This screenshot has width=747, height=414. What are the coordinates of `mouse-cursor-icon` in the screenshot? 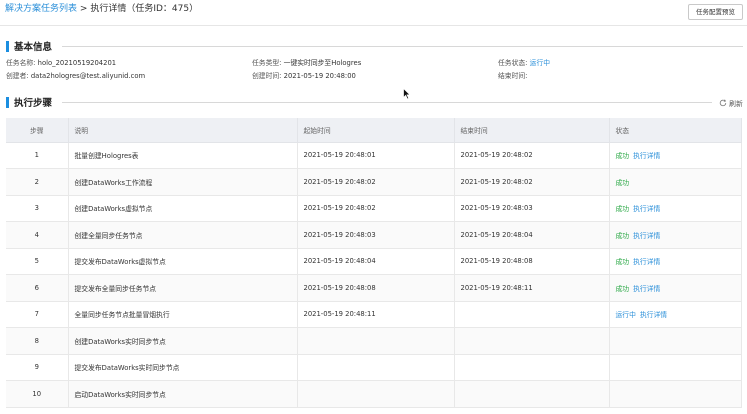 It's located at (407, 94).